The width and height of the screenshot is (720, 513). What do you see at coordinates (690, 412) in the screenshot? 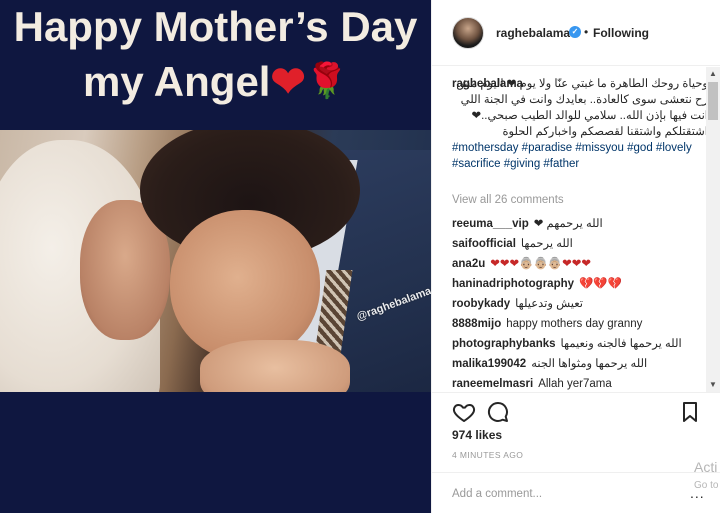
I see `bookmark-icon` at bounding box center [690, 412].